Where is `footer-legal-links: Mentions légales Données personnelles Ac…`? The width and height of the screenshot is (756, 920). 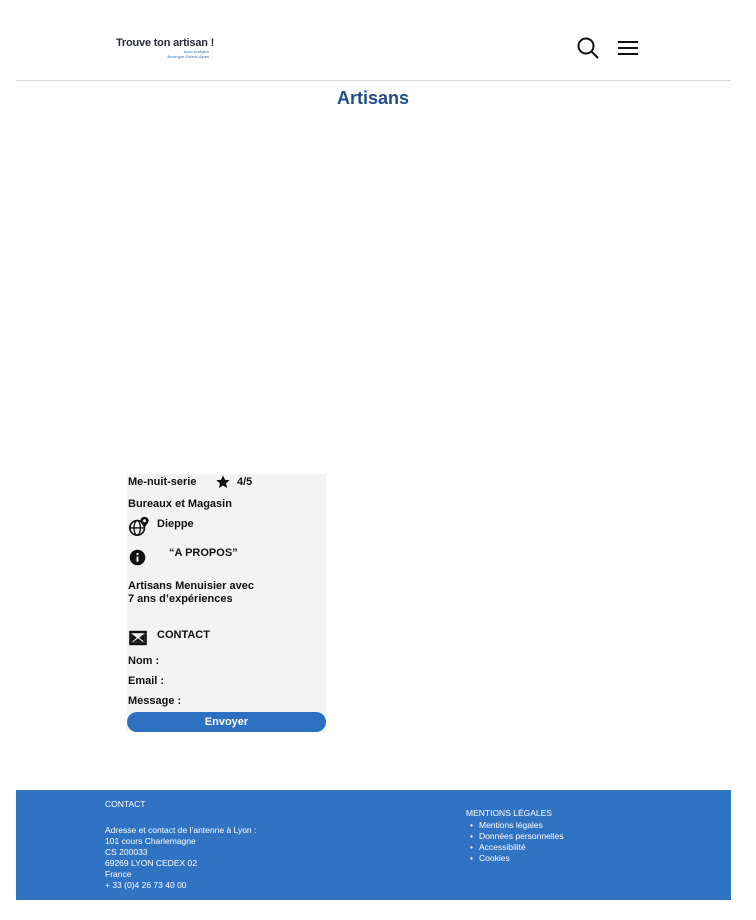
footer-legal-links: Mentions légales Données personnelles Ac… is located at coordinates (515, 842).